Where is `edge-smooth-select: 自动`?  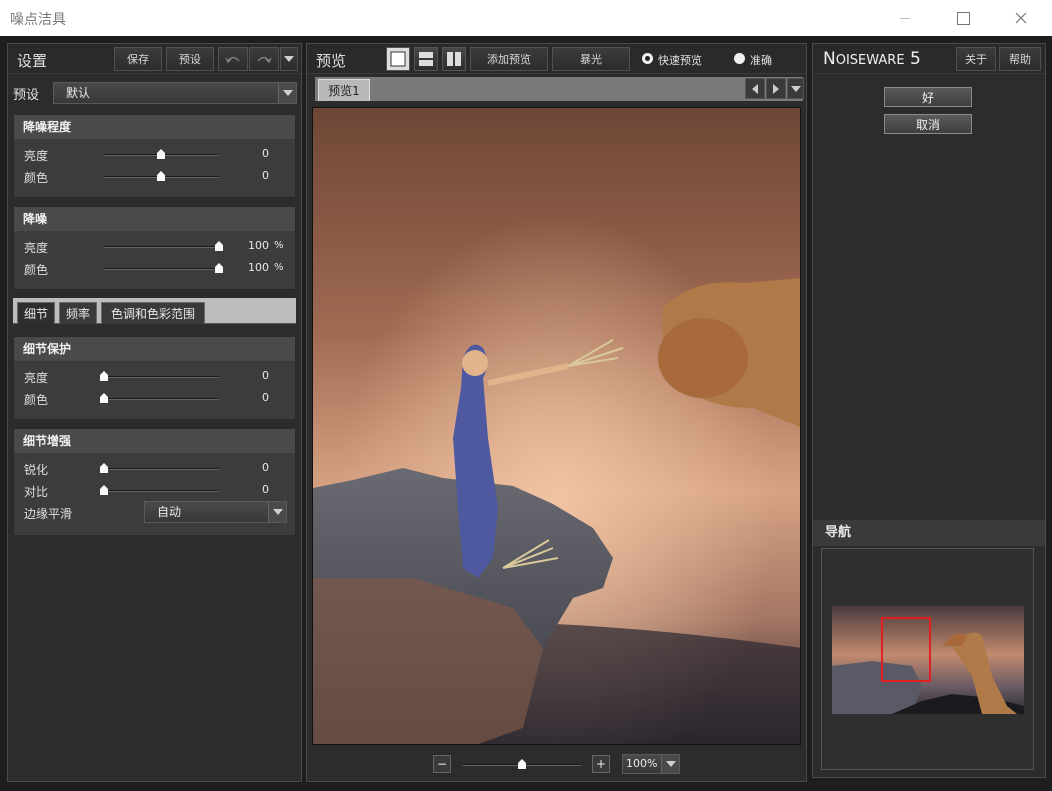
edge-smooth-select: 自动 is located at coordinates (215, 512).